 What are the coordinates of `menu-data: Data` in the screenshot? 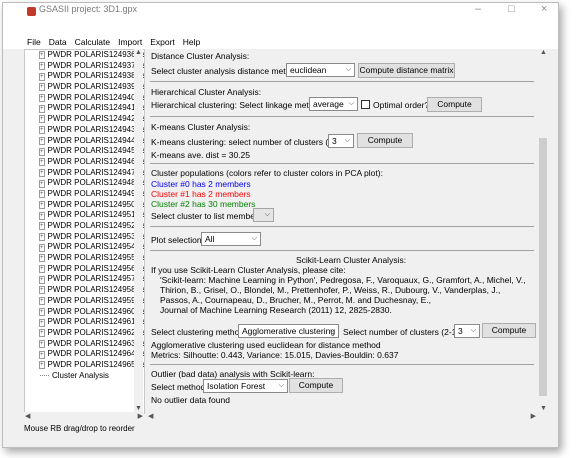 It's located at (58, 42).